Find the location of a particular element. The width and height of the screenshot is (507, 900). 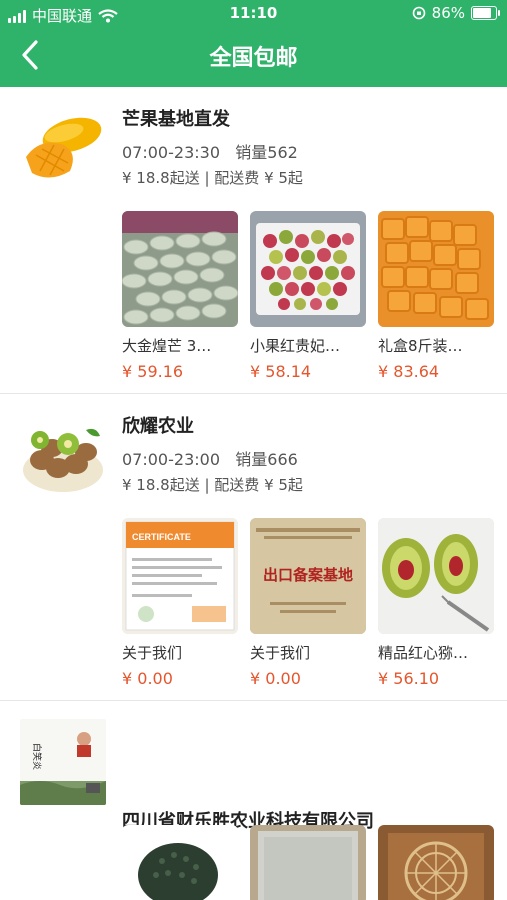

product-image: CERTIFICATE is located at coordinates (180, 576).